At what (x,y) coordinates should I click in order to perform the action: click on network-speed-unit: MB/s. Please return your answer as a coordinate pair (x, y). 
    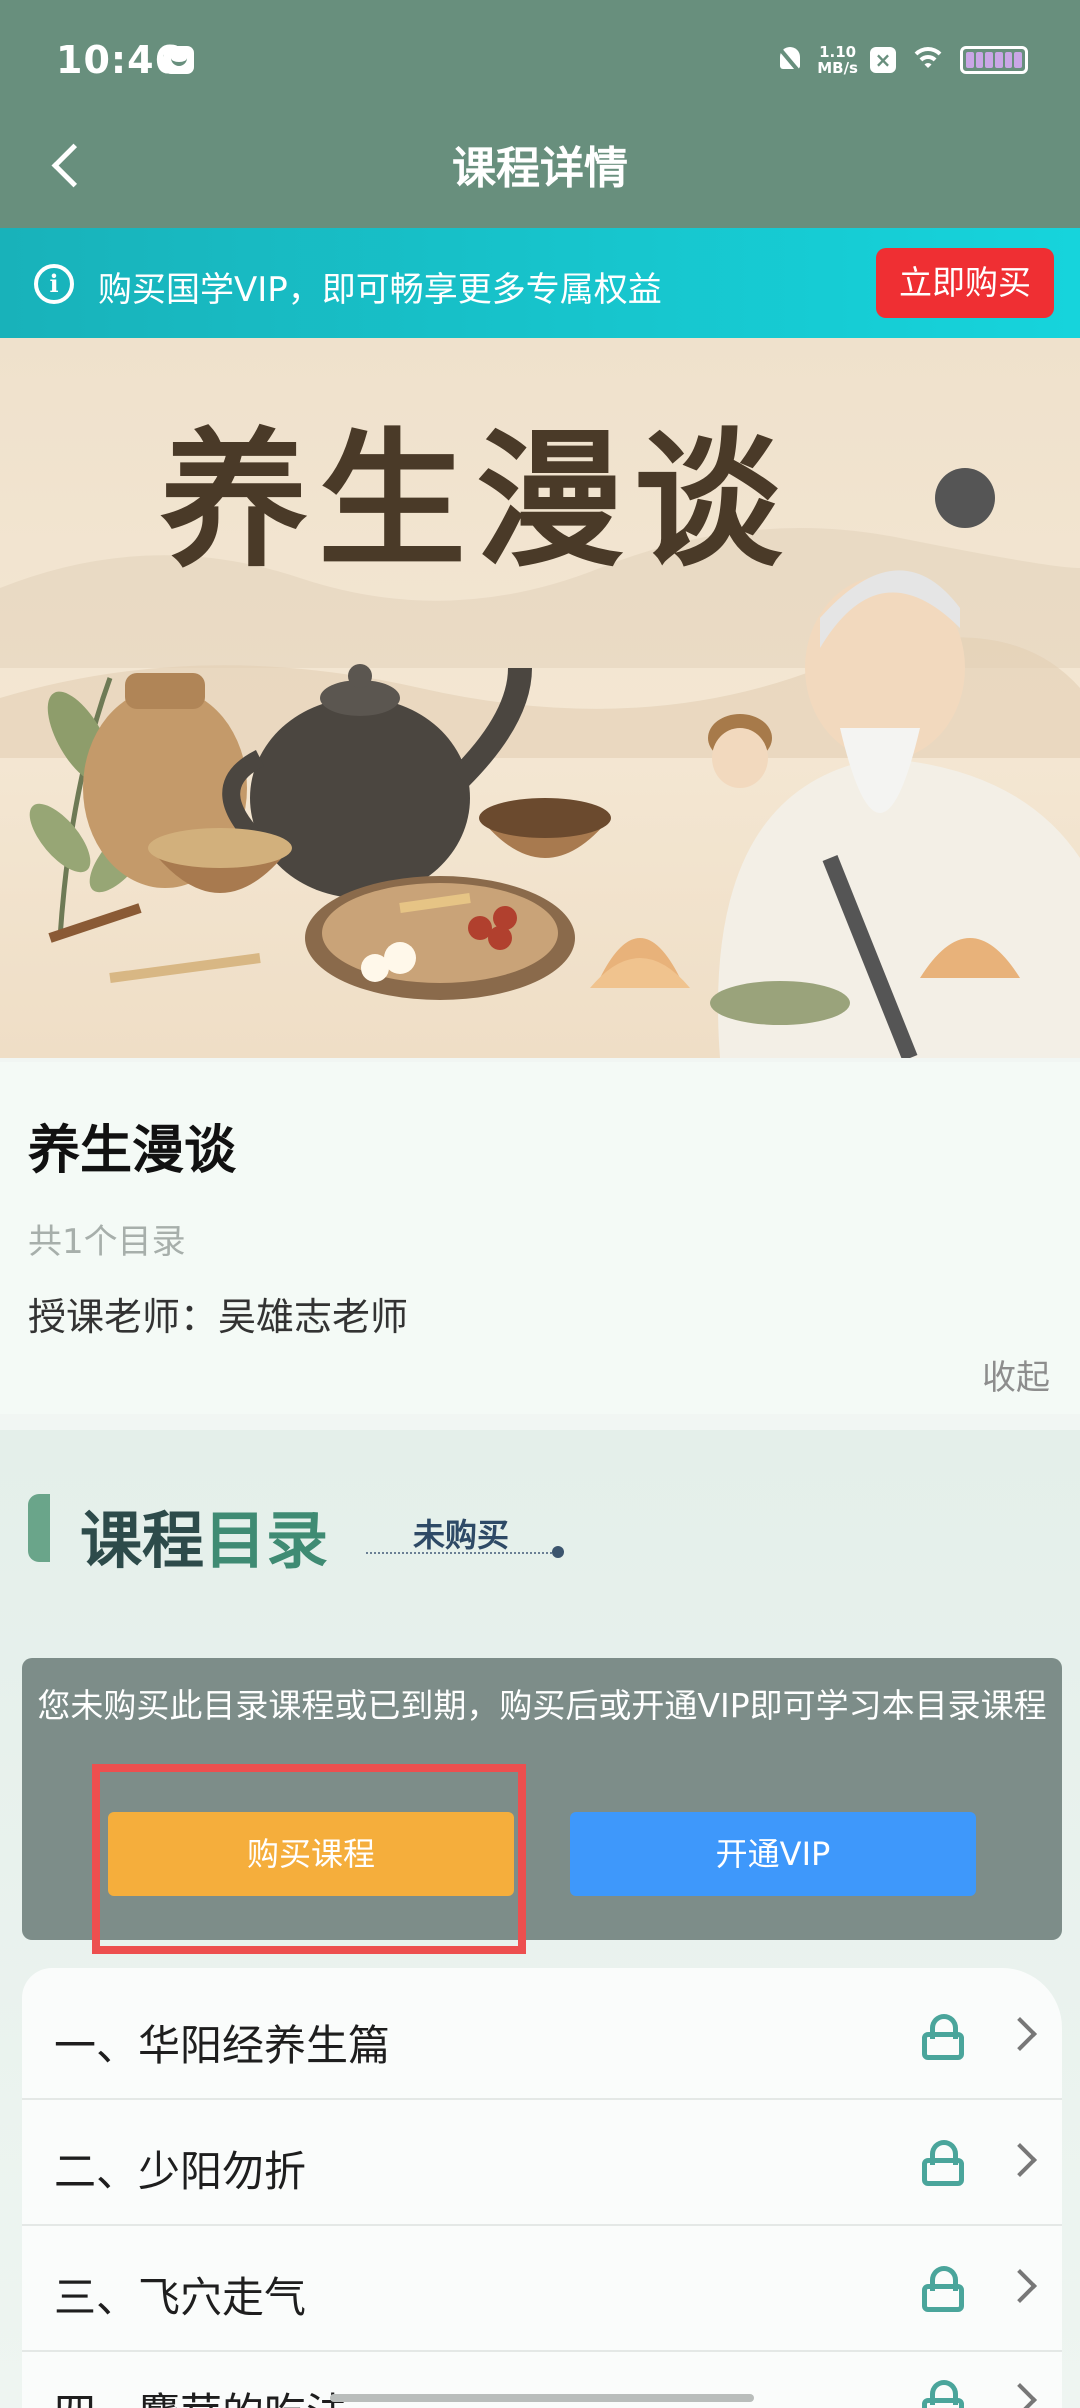
    Looking at the image, I should click on (837, 68).